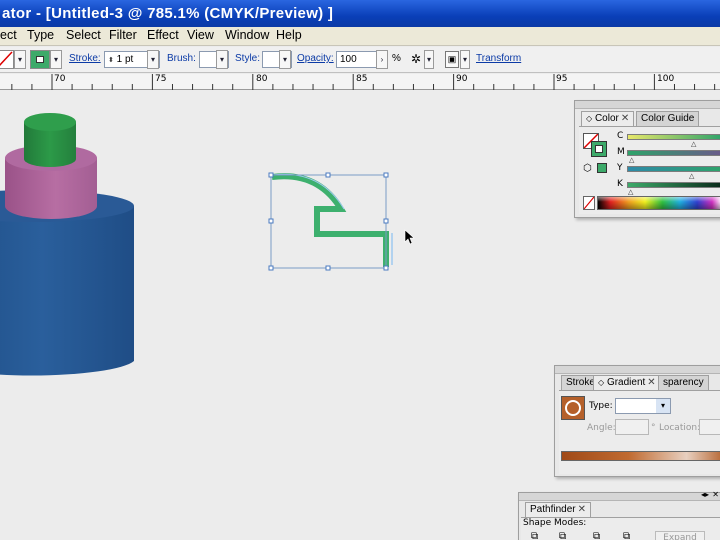 This screenshot has width=720, height=540. I want to click on angle-unit: °, so click(653, 428).